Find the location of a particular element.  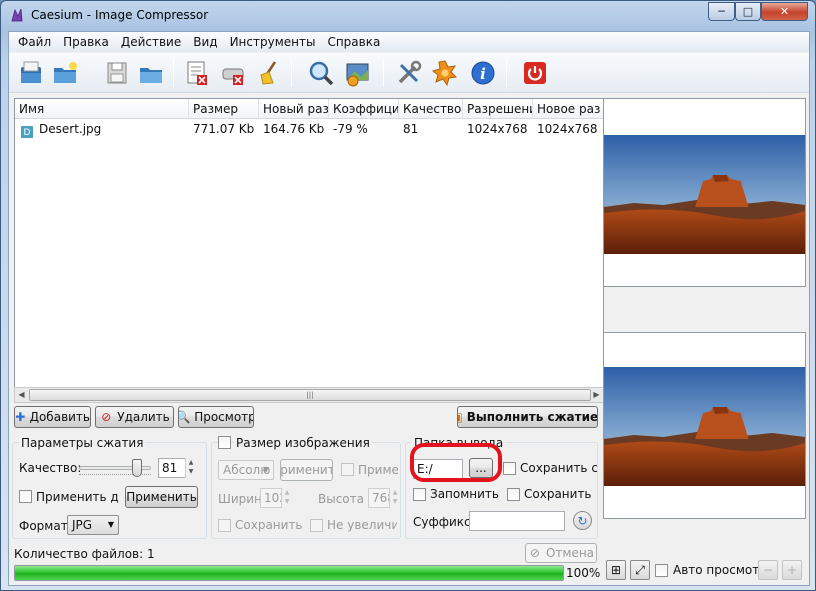

menu-tools: Инструменты is located at coordinates (273, 42).